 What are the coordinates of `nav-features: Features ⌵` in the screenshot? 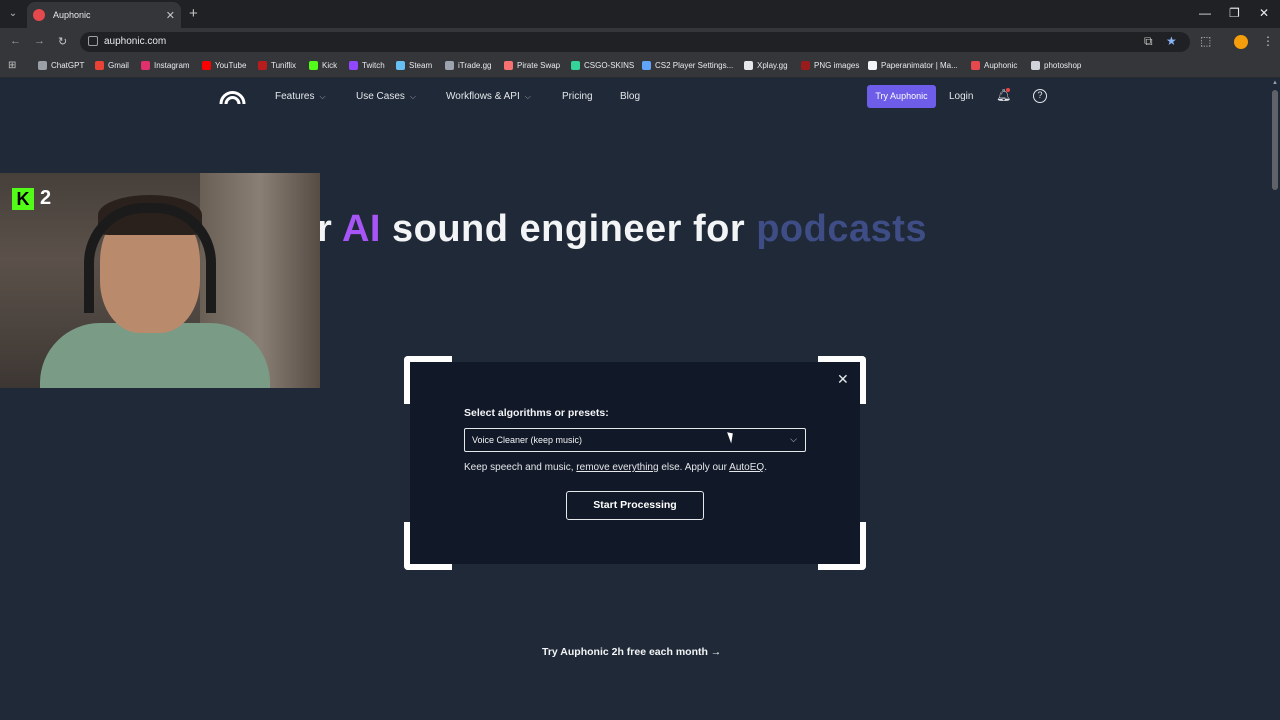 It's located at (300, 96).